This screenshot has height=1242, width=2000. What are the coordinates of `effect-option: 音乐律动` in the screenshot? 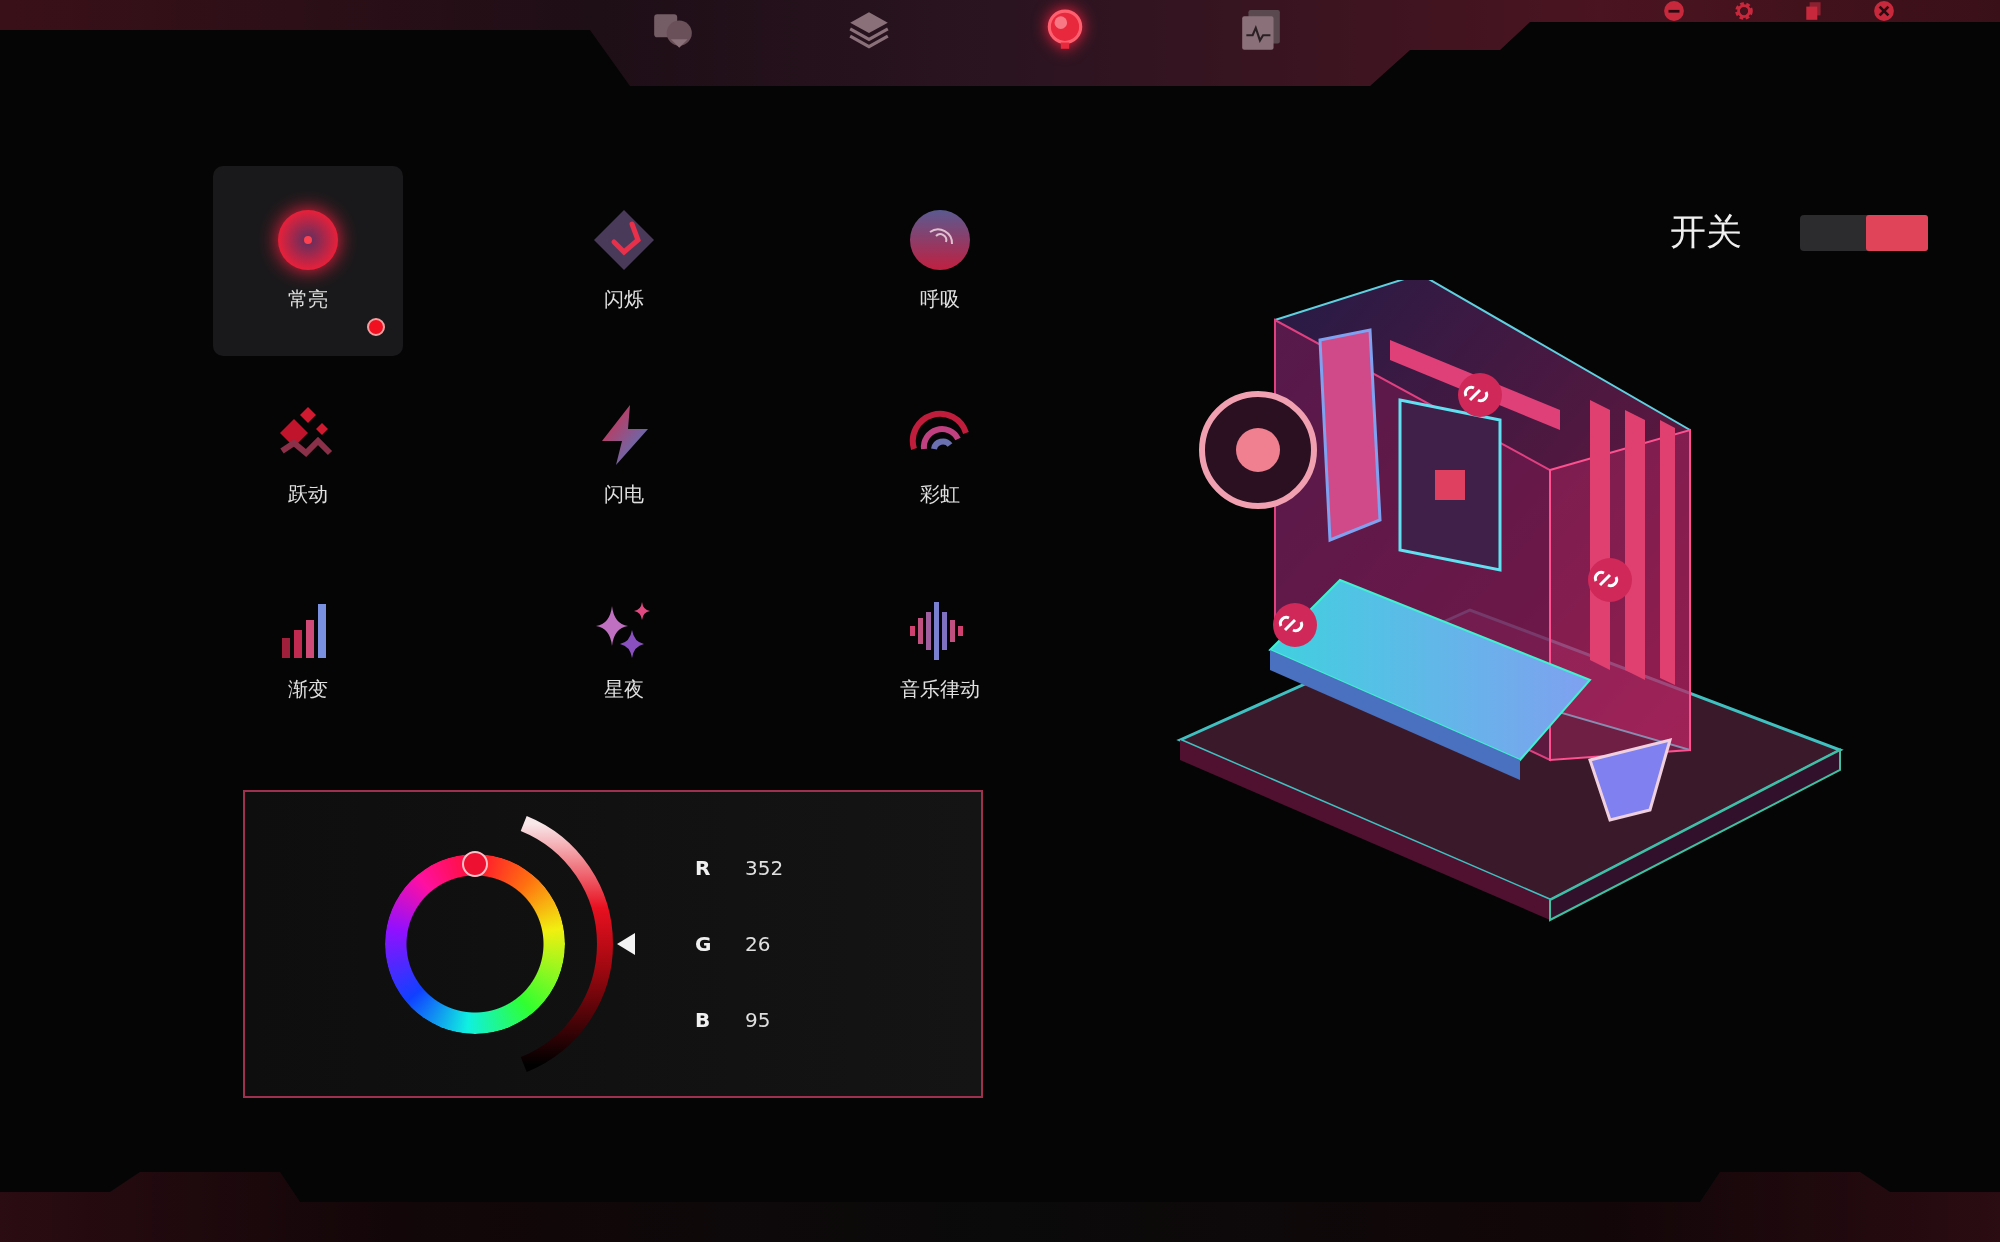 It's located at (940, 651).